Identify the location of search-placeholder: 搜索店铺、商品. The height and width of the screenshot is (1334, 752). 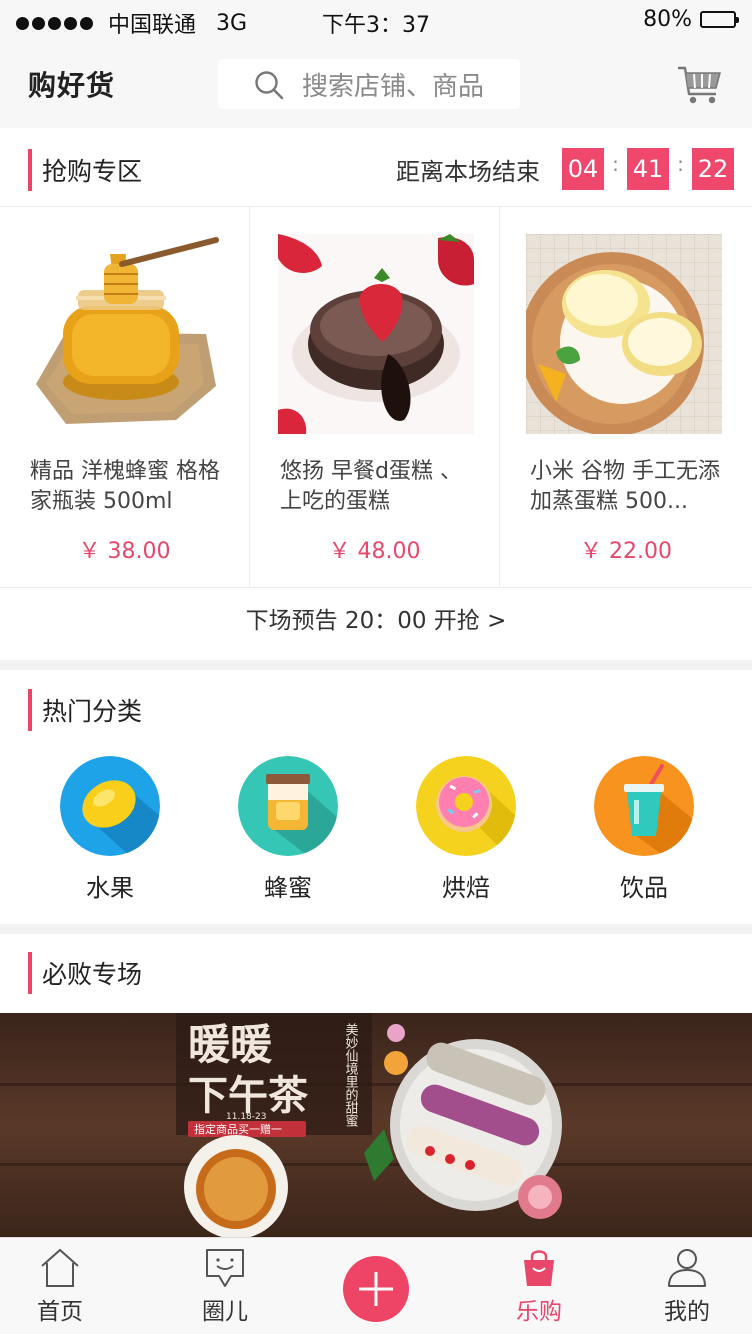
(393, 86).